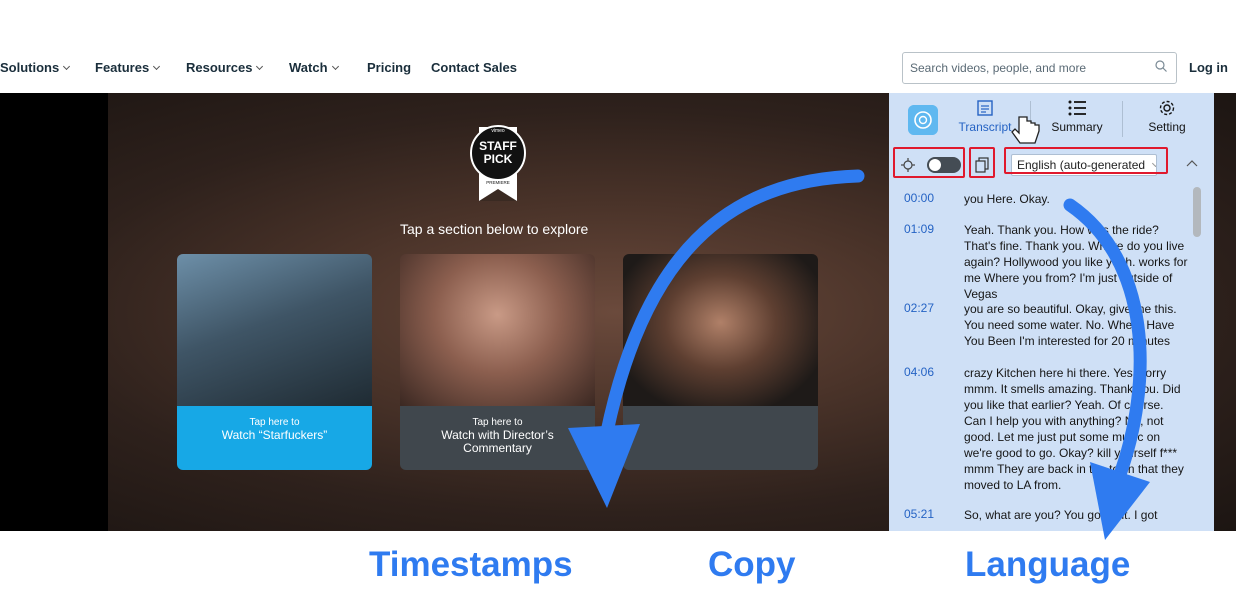 The height and width of the screenshot is (606, 1236). What do you see at coordinates (982, 162) in the screenshot?
I see `copy-highlight-box` at bounding box center [982, 162].